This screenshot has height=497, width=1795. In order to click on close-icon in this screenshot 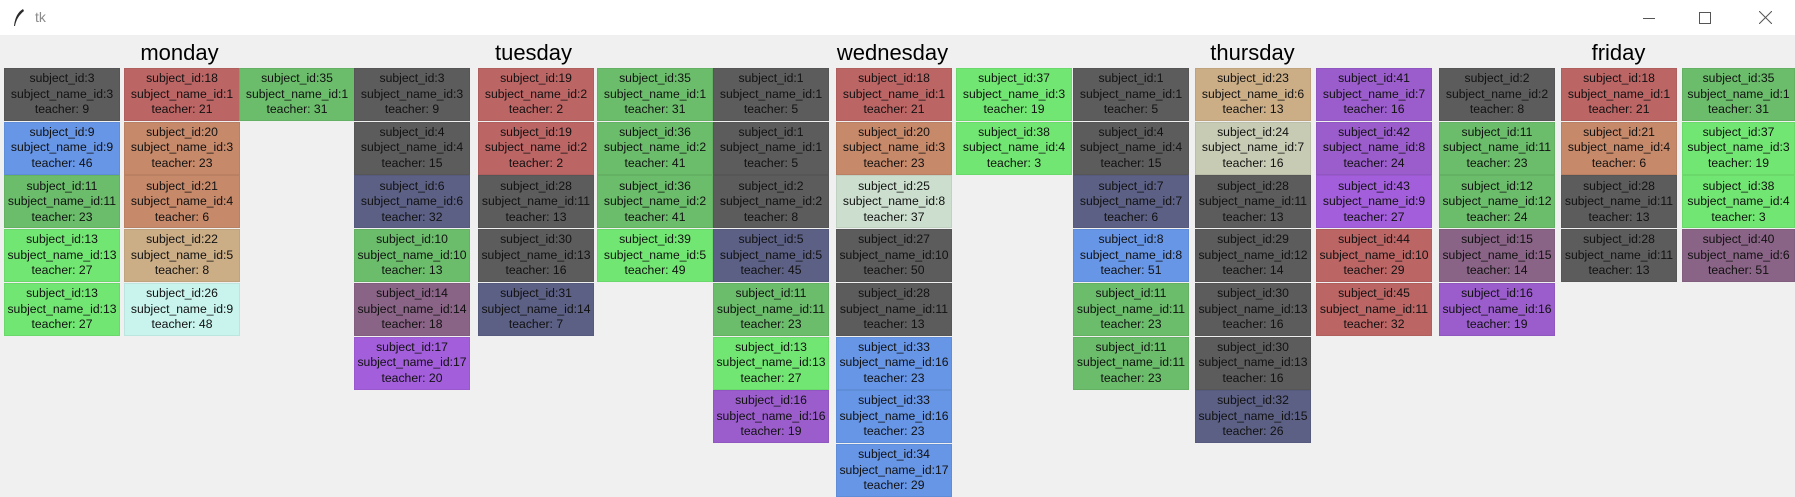, I will do `click(1765, 17)`.